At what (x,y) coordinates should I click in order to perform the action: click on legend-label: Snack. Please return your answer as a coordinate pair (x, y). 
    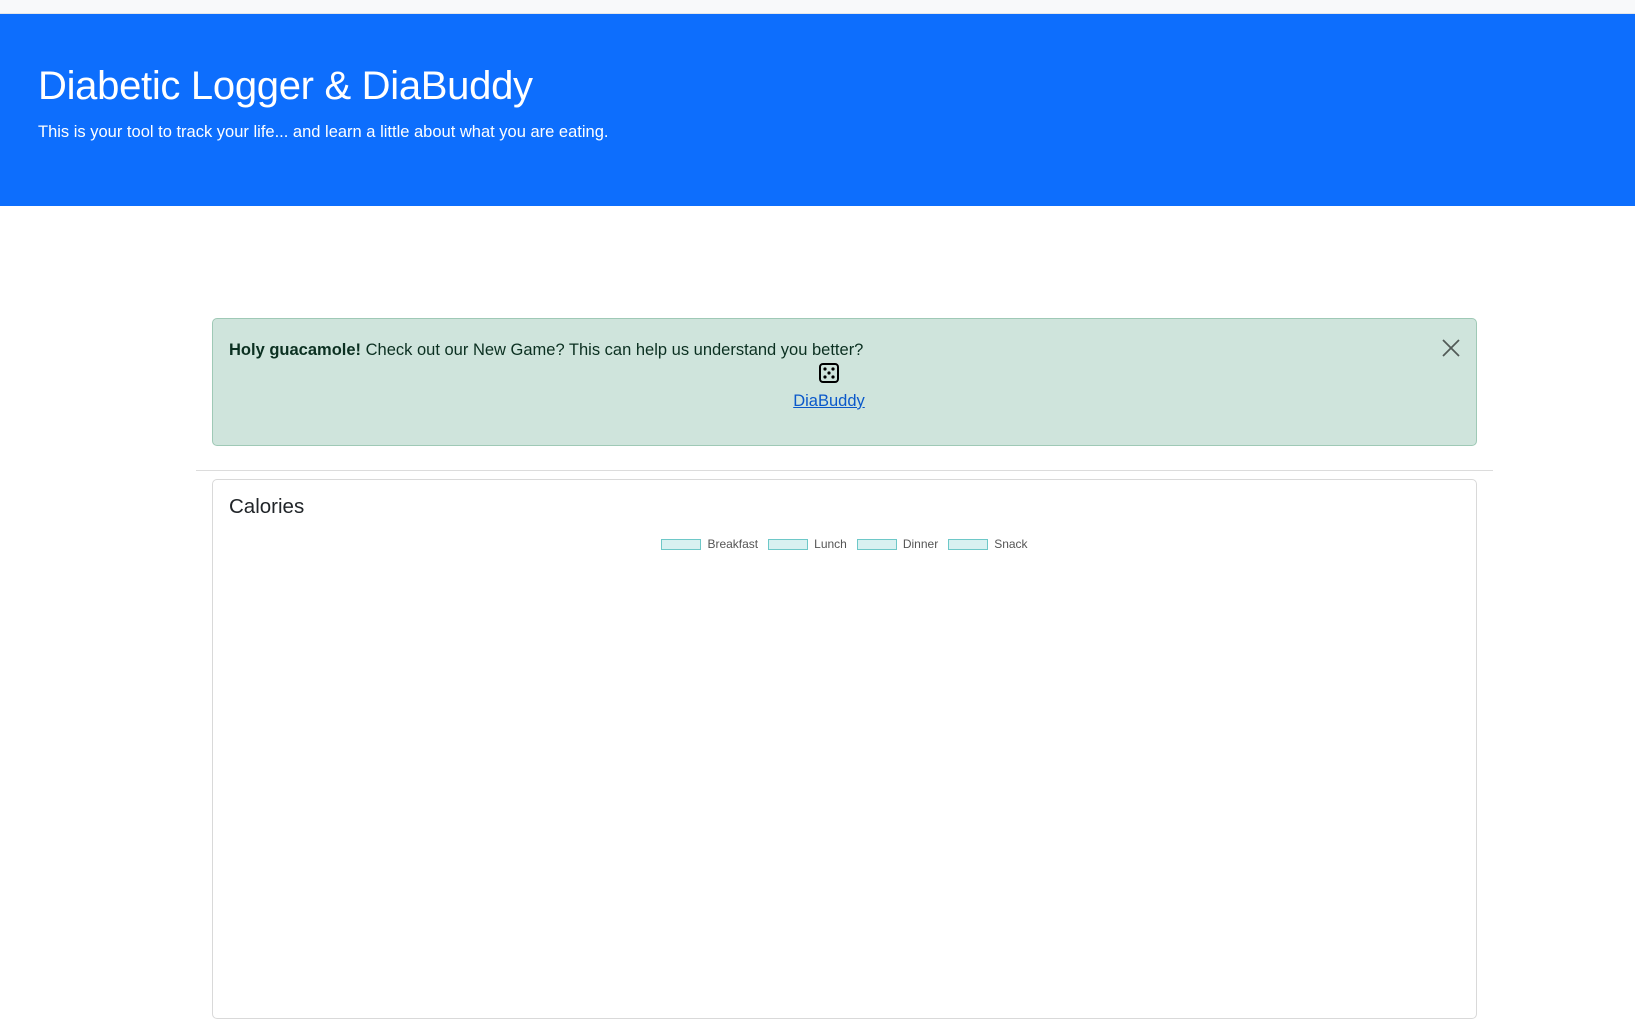
    Looking at the image, I should click on (1011, 544).